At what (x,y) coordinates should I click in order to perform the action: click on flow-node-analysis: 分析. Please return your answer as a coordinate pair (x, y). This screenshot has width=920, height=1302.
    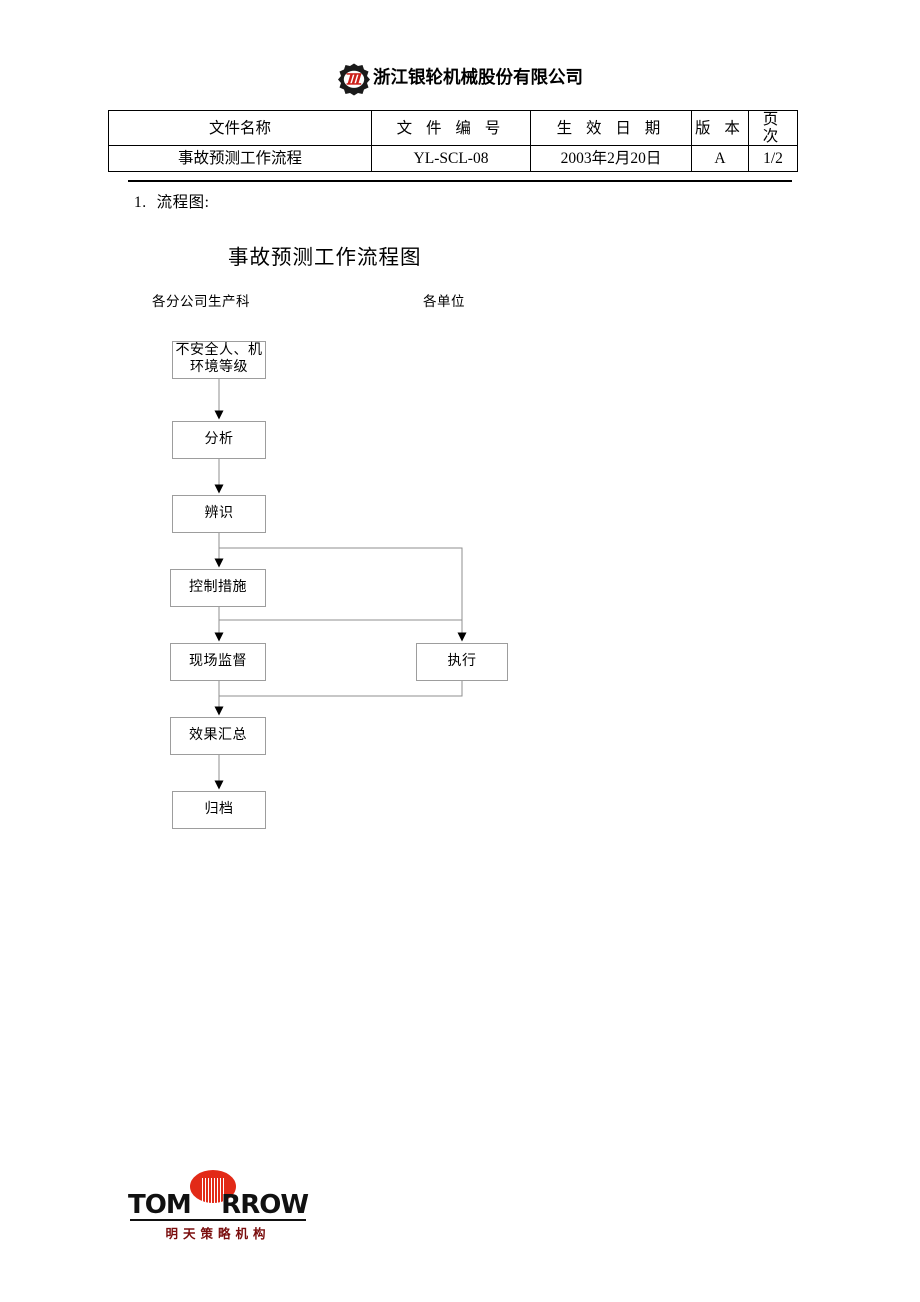
    Looking at the image, I should click on (219, 440).